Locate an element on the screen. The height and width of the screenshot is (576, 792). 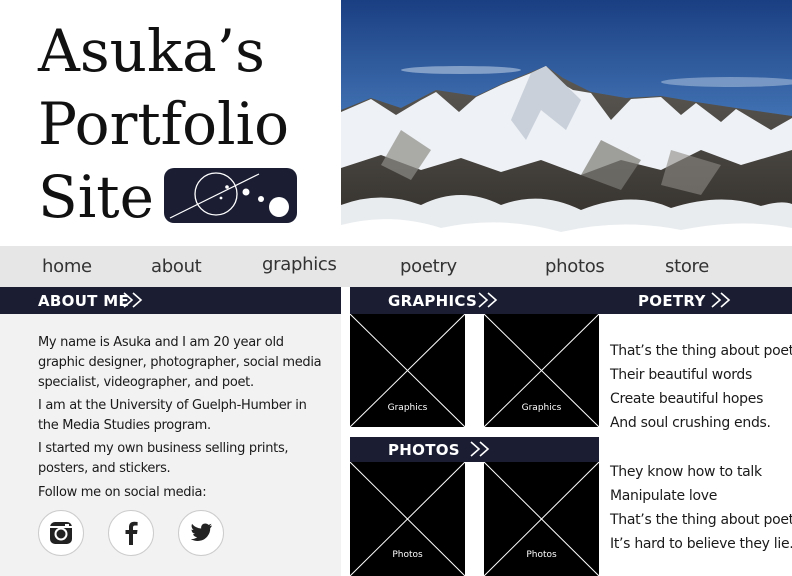
poem-line: Their beautiful words is located at coordinates (681, 375).